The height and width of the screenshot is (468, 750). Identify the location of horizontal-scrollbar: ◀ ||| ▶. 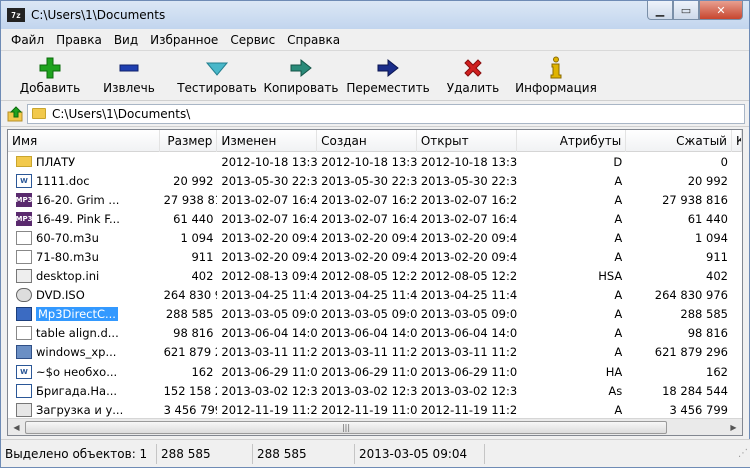
(375, 426).